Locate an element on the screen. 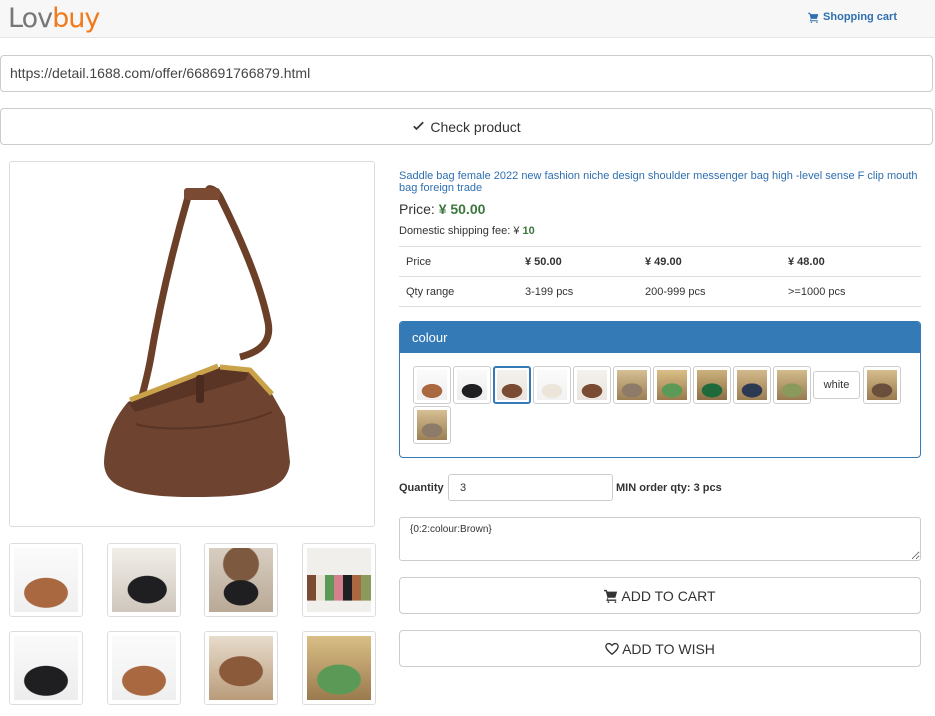 This screenshot has width=935, height=716. colour-swatch-white: white is located at coordinates (836, 385).